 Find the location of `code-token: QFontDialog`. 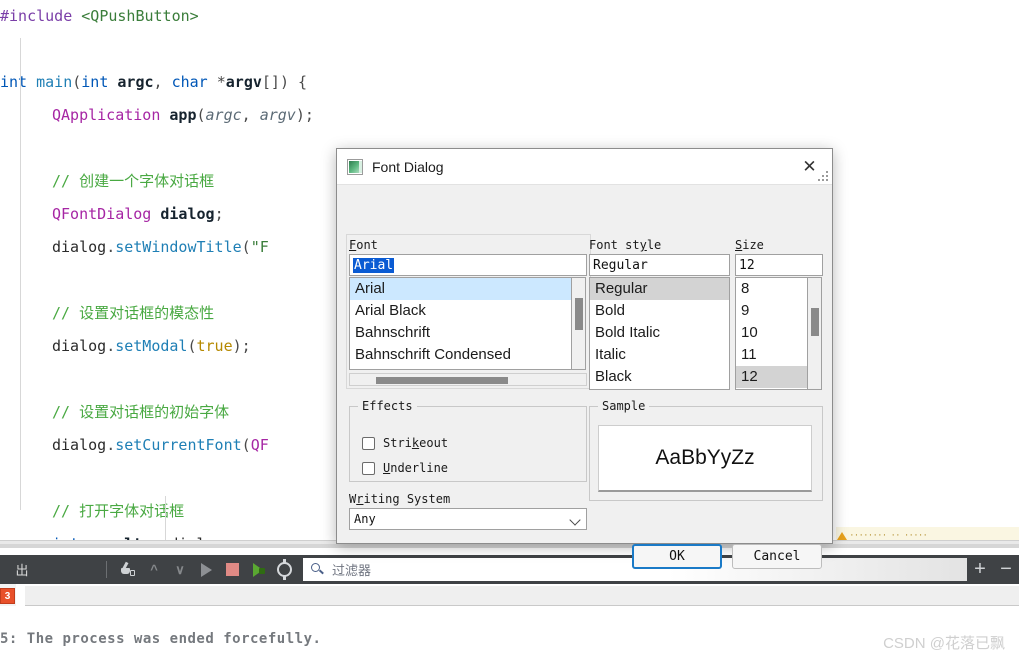

code-token: QFontDialog is located at coordinates (102, 214).